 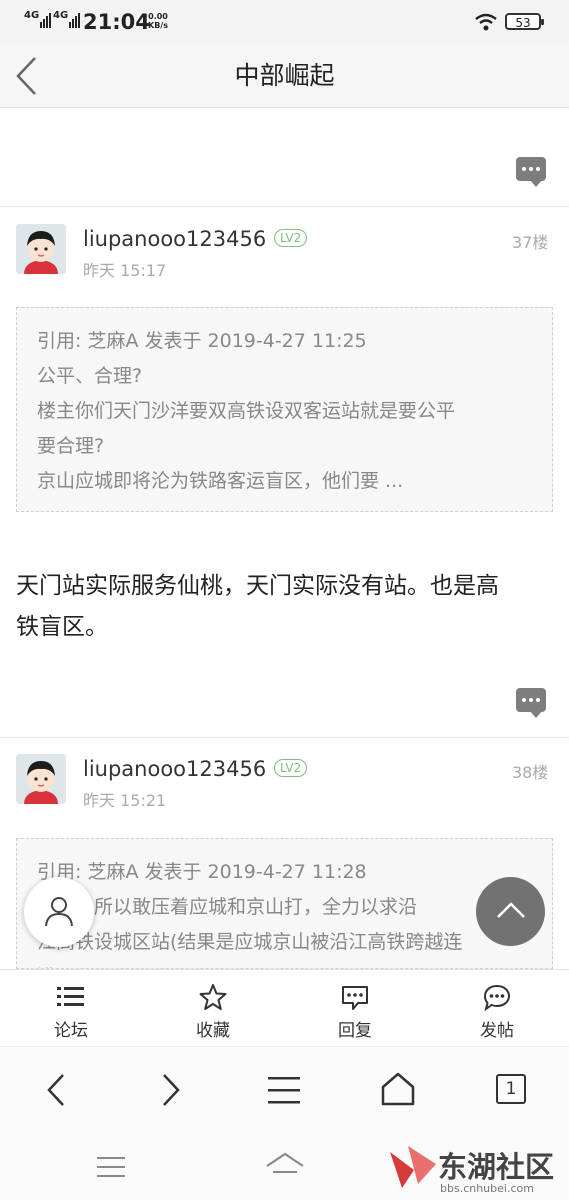 What do you see at coordinates (125, 270) in the screenshot?
I see `post-time: 昨天 15:17` at bounding box center [125, 270].